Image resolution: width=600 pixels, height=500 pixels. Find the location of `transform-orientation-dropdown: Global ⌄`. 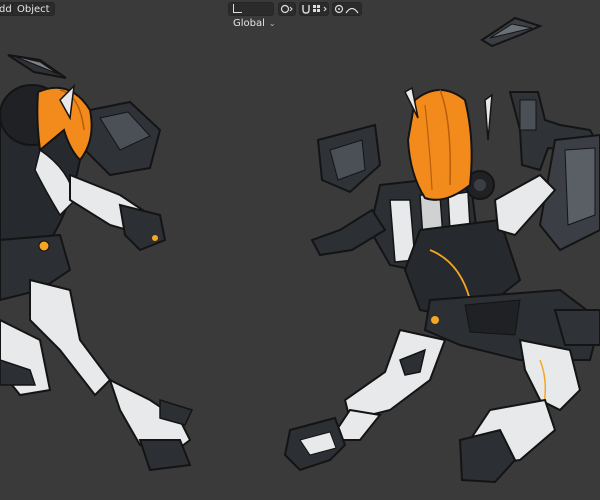

transform-orientation-dropdown: Global ⌄ is located at coordinates (252, 15).